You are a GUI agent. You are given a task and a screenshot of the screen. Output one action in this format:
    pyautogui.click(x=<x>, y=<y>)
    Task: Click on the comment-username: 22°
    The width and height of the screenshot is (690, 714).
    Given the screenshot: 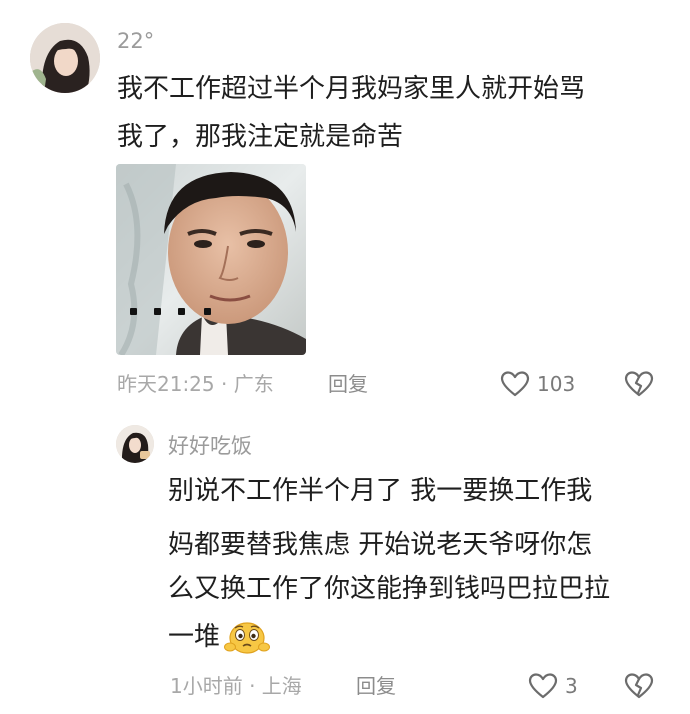 What is the action you would take?
    pyautogui.click(x=135, y=41)
    